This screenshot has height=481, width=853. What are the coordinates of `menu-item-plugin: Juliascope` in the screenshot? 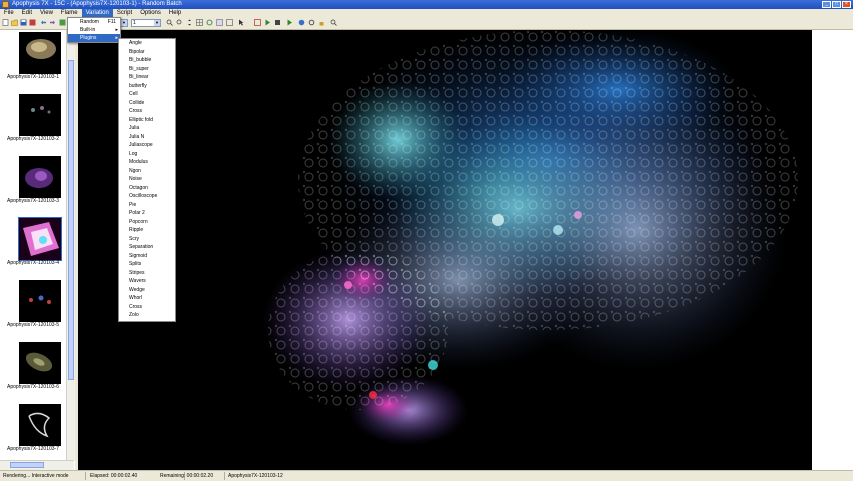 It's located at (147, 145).